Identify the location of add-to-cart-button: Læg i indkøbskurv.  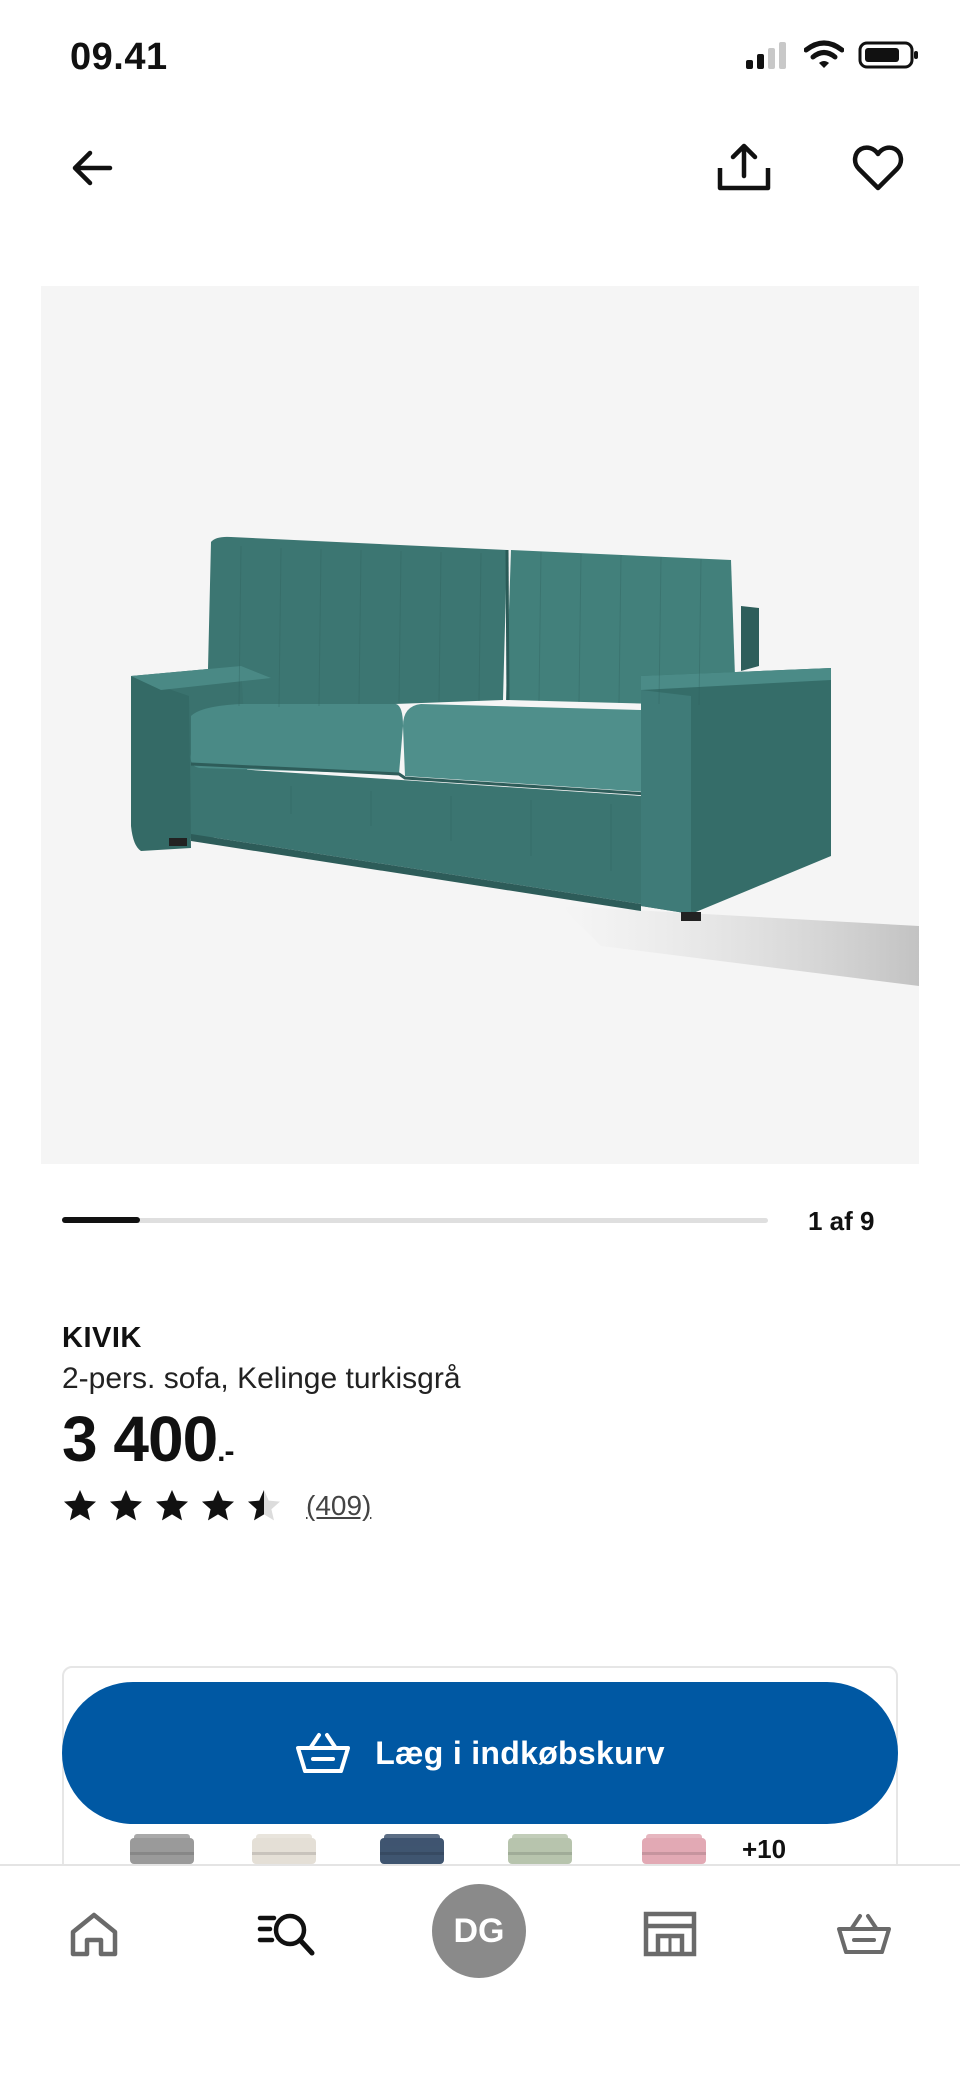
(480, 1753).